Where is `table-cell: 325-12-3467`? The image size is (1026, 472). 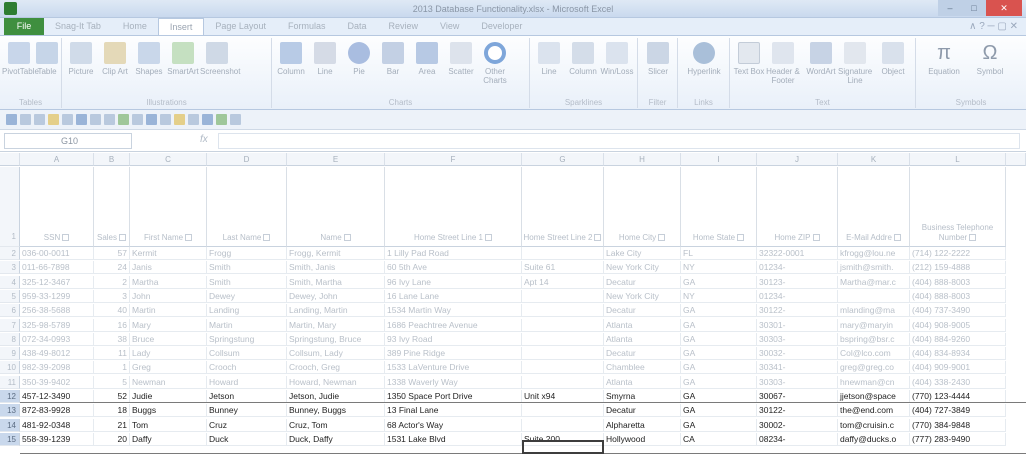 table-cell: 325-12-3467 is located at coordinates (57, 282).